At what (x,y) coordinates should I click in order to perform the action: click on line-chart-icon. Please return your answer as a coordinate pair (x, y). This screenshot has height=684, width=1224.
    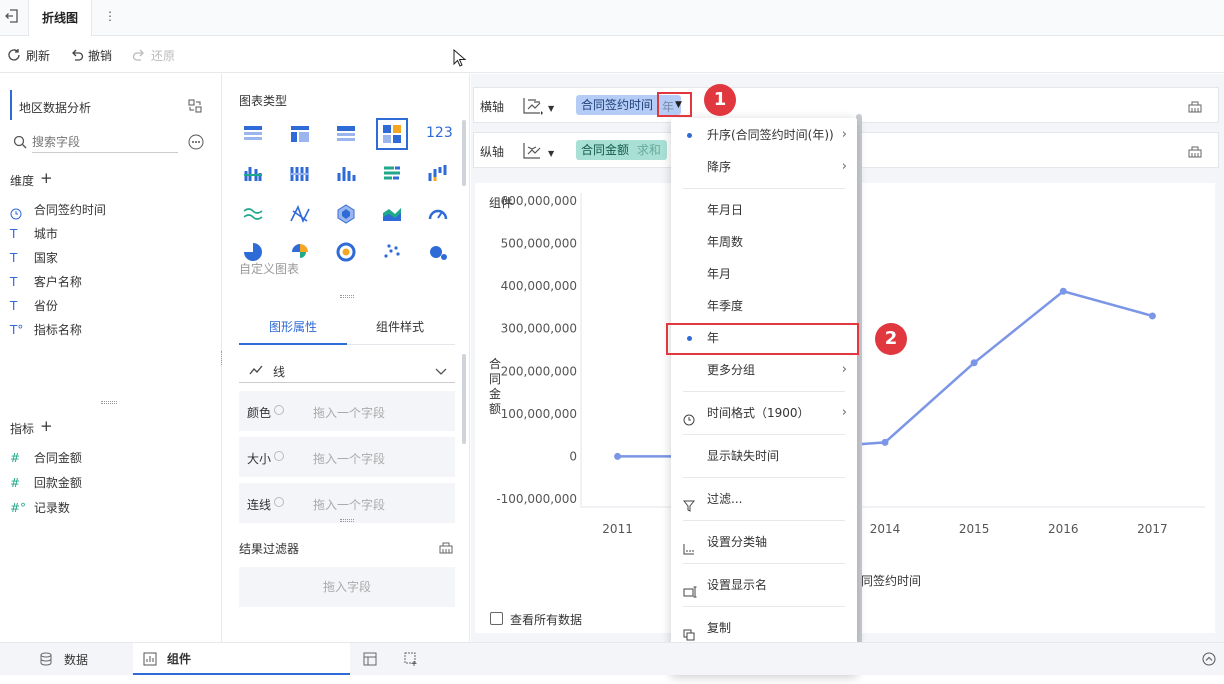
    Looking at the image, I should click on (253, 214).